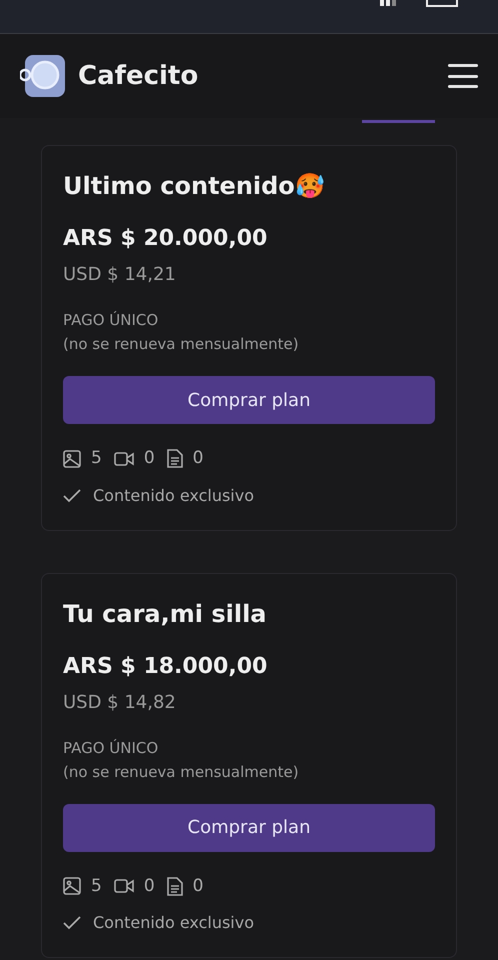 This screenshot has height=960, width=498. Describe the element at coordinates (165, 239) in the screenshot. I see `plan-price: ARS $ 20.000,00` at that location.